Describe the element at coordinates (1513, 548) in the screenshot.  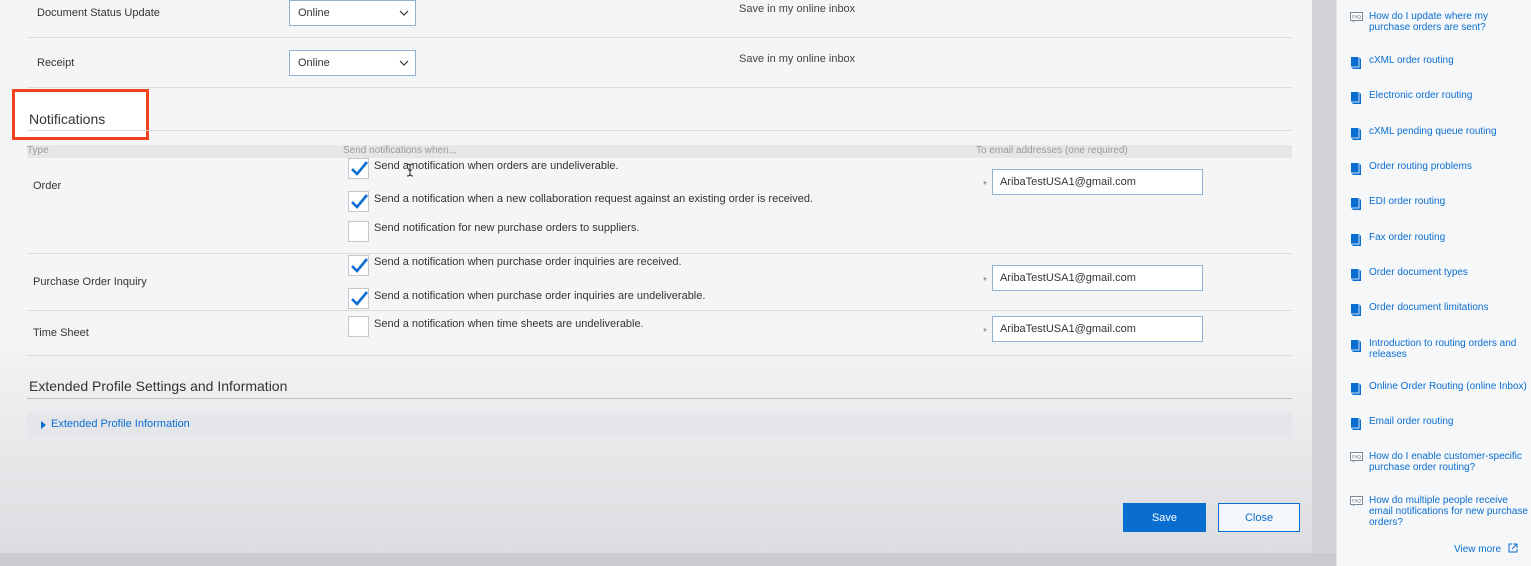
I see `external-link-icon` at that location.